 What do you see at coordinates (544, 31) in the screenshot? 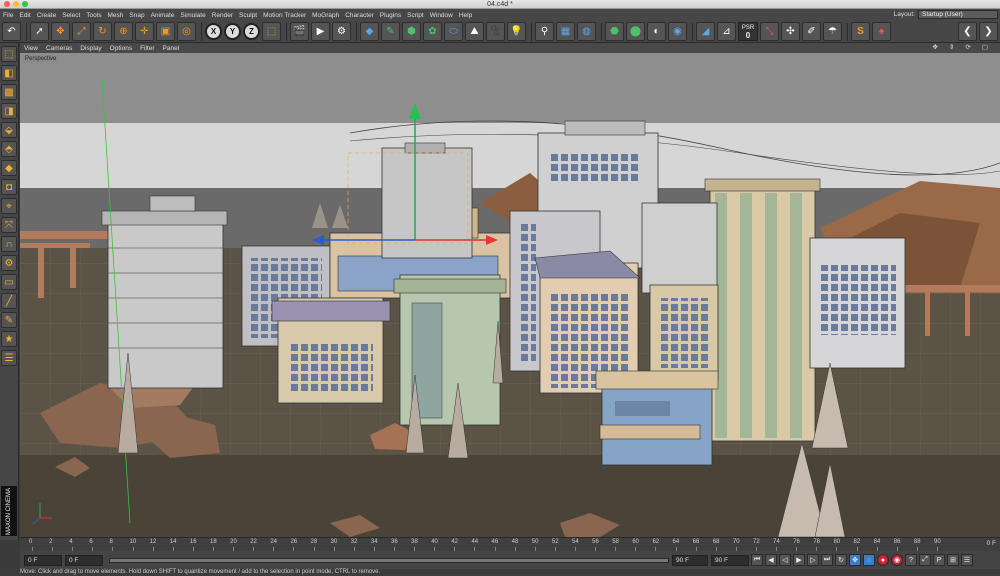
I see `snap-button: ⚲` at bounding box center [544, 31].